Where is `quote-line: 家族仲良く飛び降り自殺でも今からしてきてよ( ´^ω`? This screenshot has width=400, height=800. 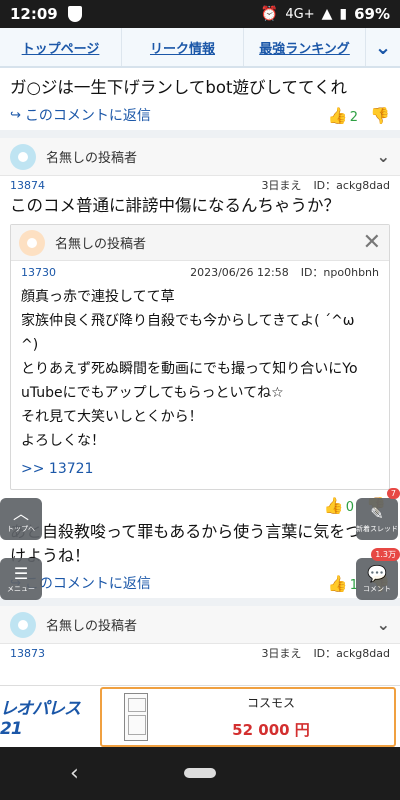
quote-line: 家族仲良く飛び降り自殺でも今からしてきてよ( ´^ω is located at coordinates (188, 321).